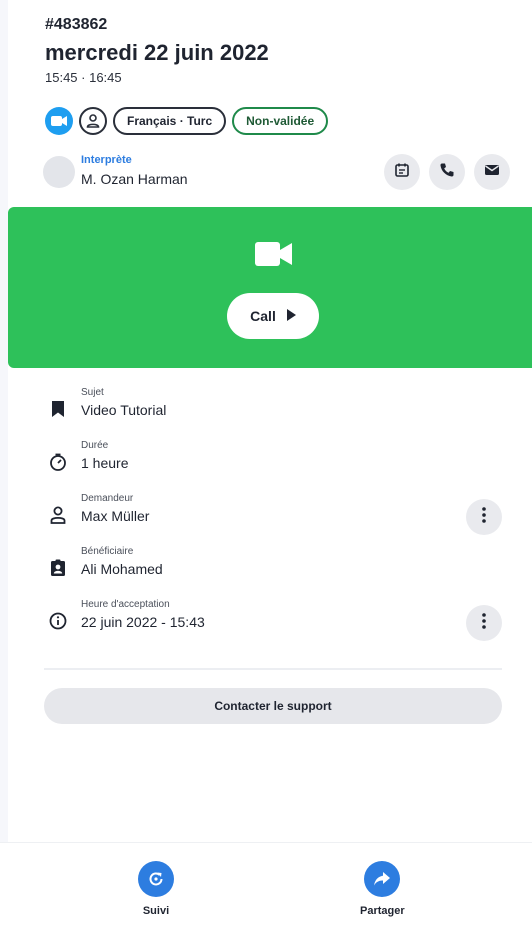 The image size is (532, 925). What do you see at coordinates (170, 121) in the screenshot?
I see `language-pill: Français · Turc` at bounding box center [170, 121].